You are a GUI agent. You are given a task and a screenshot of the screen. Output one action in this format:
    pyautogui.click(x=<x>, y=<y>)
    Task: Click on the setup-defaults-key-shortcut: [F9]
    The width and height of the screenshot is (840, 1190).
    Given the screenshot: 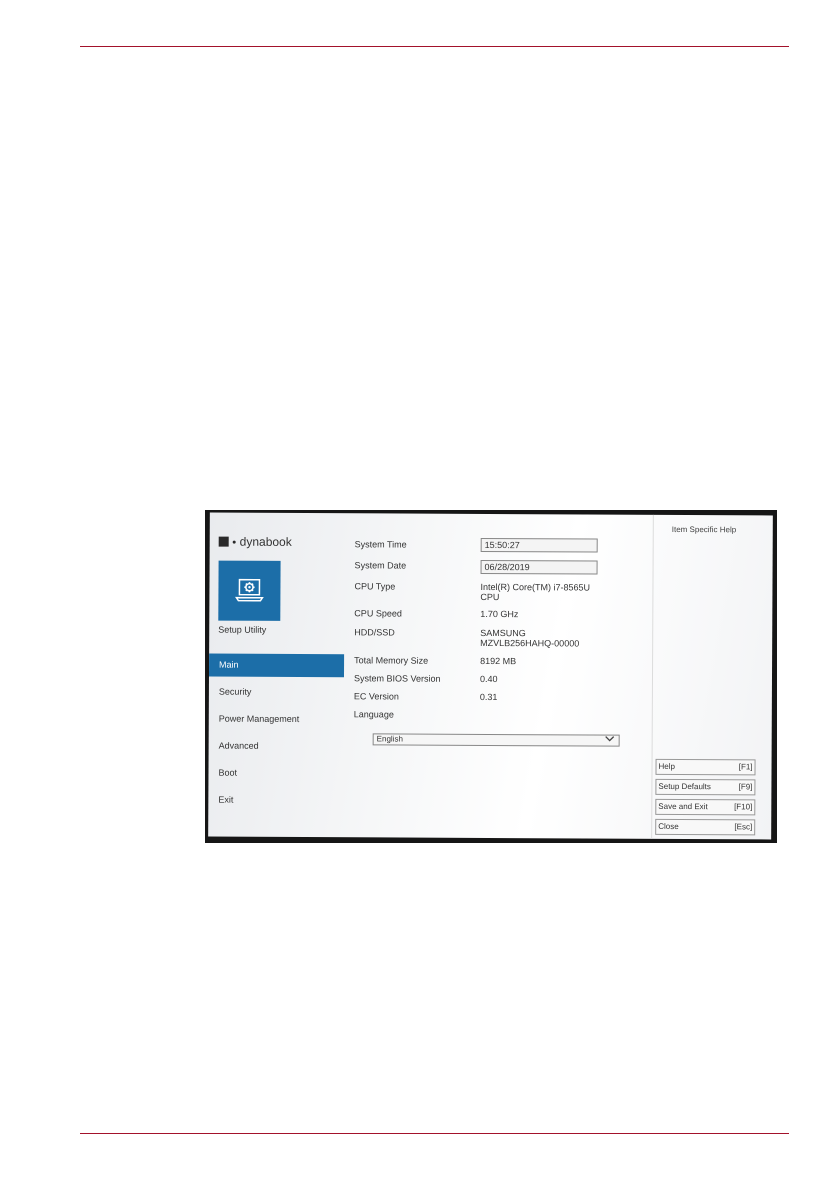 What is the action you would take?
    pyautogui.click(x=745, y=787)
    